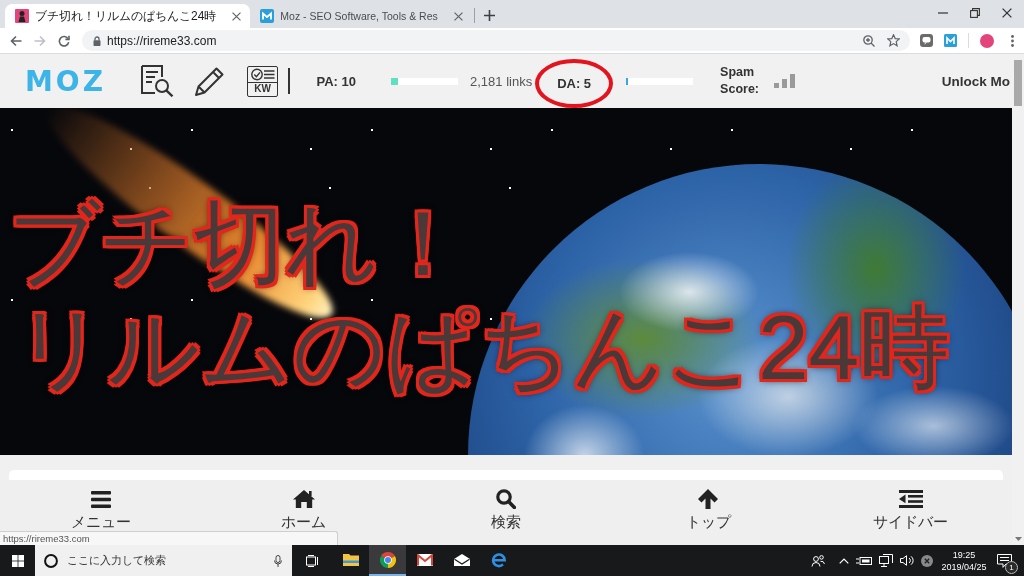  I want to click on address-field: https://rireme33.com, so click(496, 40).